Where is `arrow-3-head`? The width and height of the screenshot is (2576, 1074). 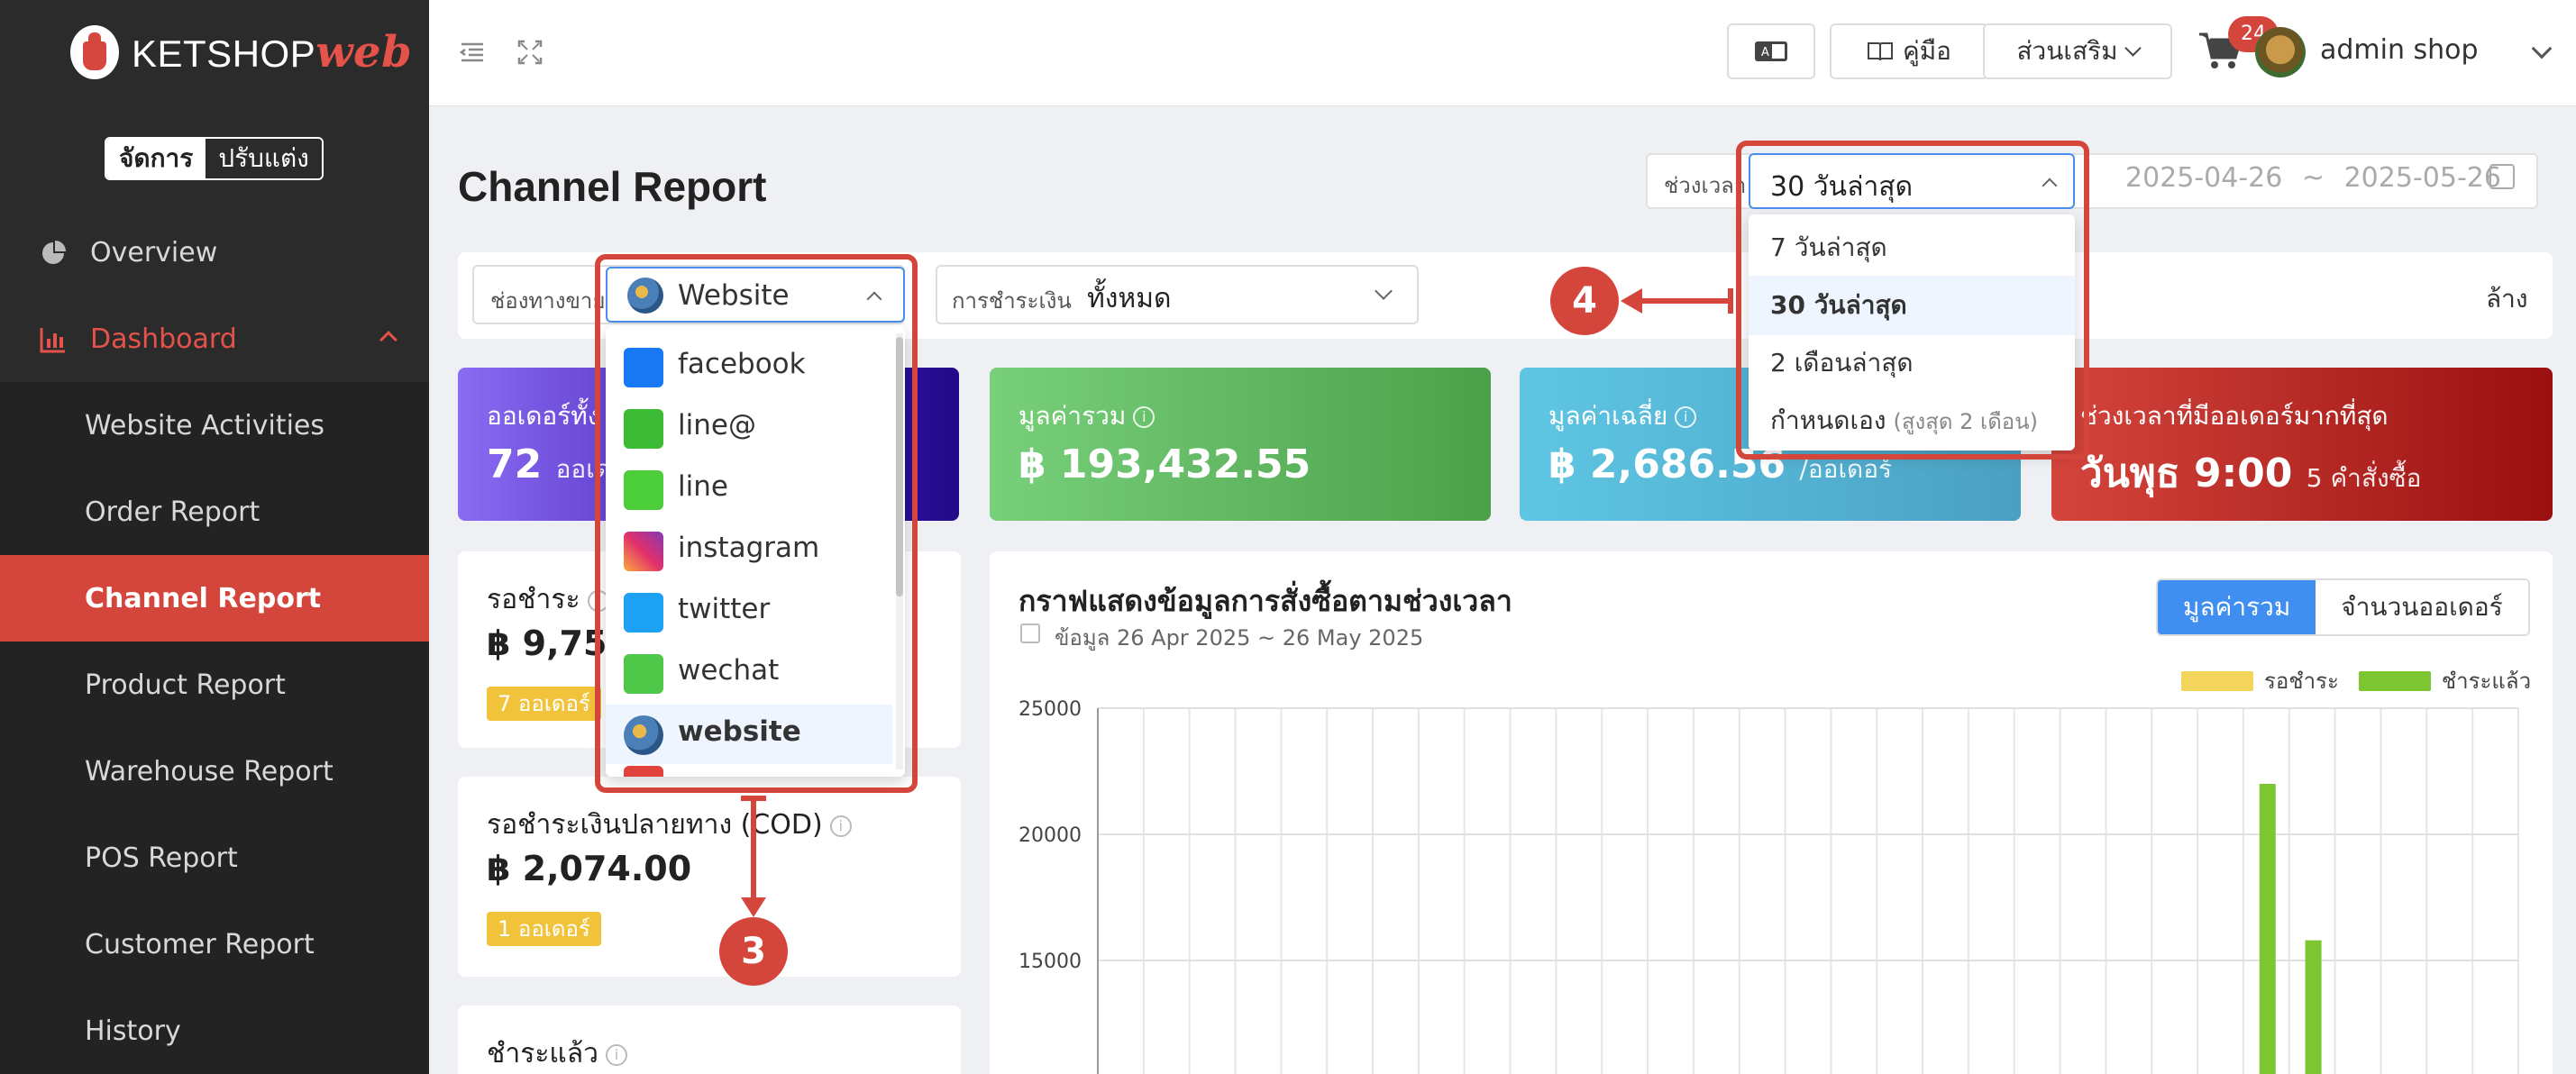
arrow-3-head is located at coordinates (753, 907).